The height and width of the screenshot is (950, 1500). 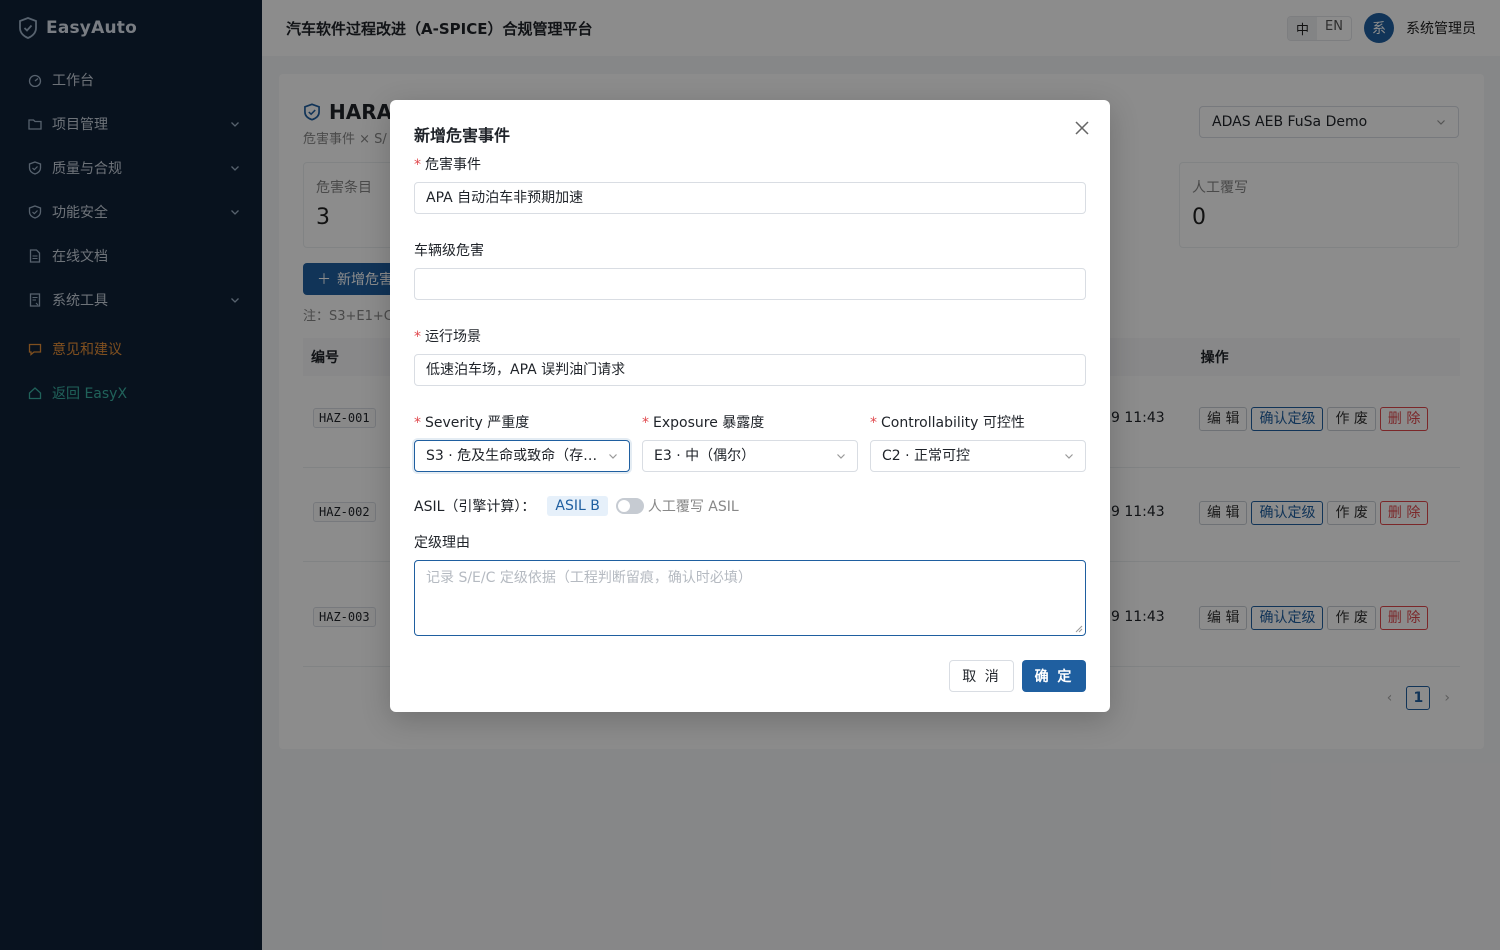 I want to click on controllability-label: * Controllability 可控性, so click(x=947, y=423).